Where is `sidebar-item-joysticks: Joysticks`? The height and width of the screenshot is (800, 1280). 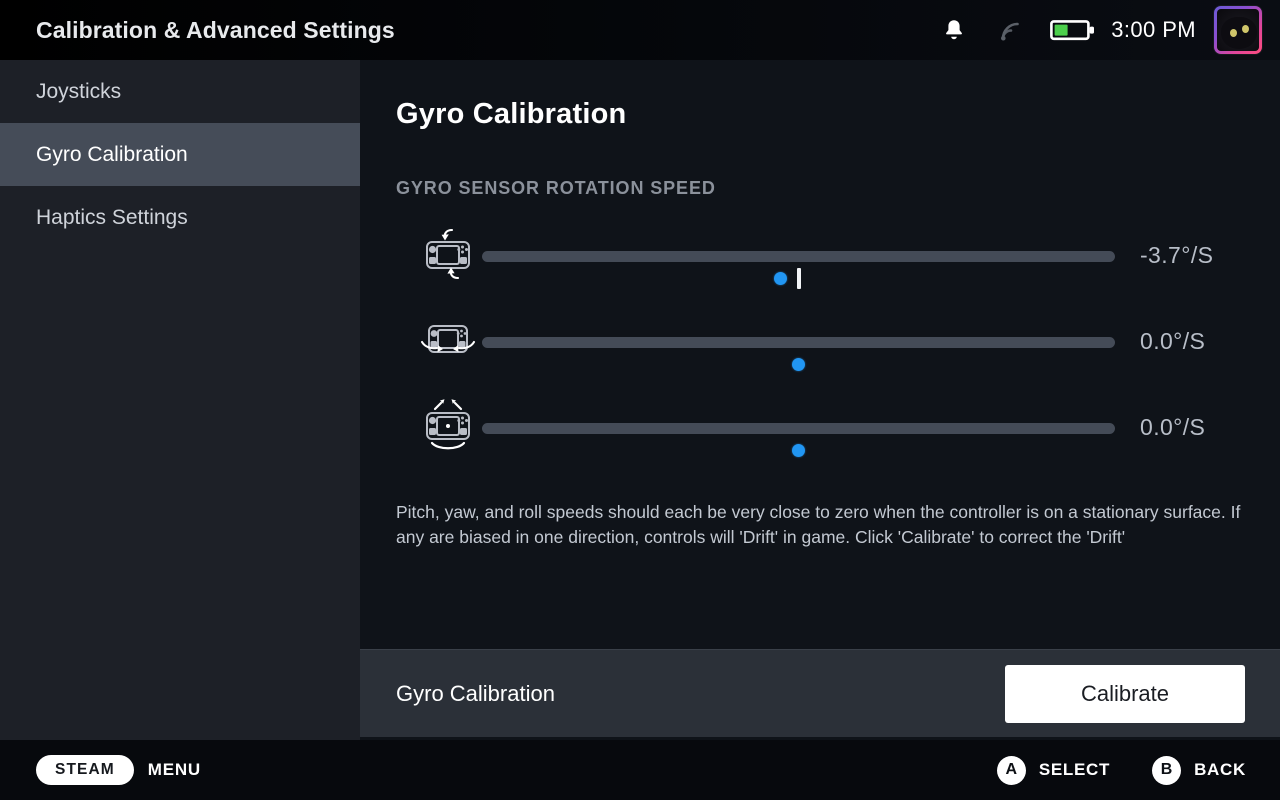 sidebar-item-joysticks: Joysticks is located at coordinates (180, 91).